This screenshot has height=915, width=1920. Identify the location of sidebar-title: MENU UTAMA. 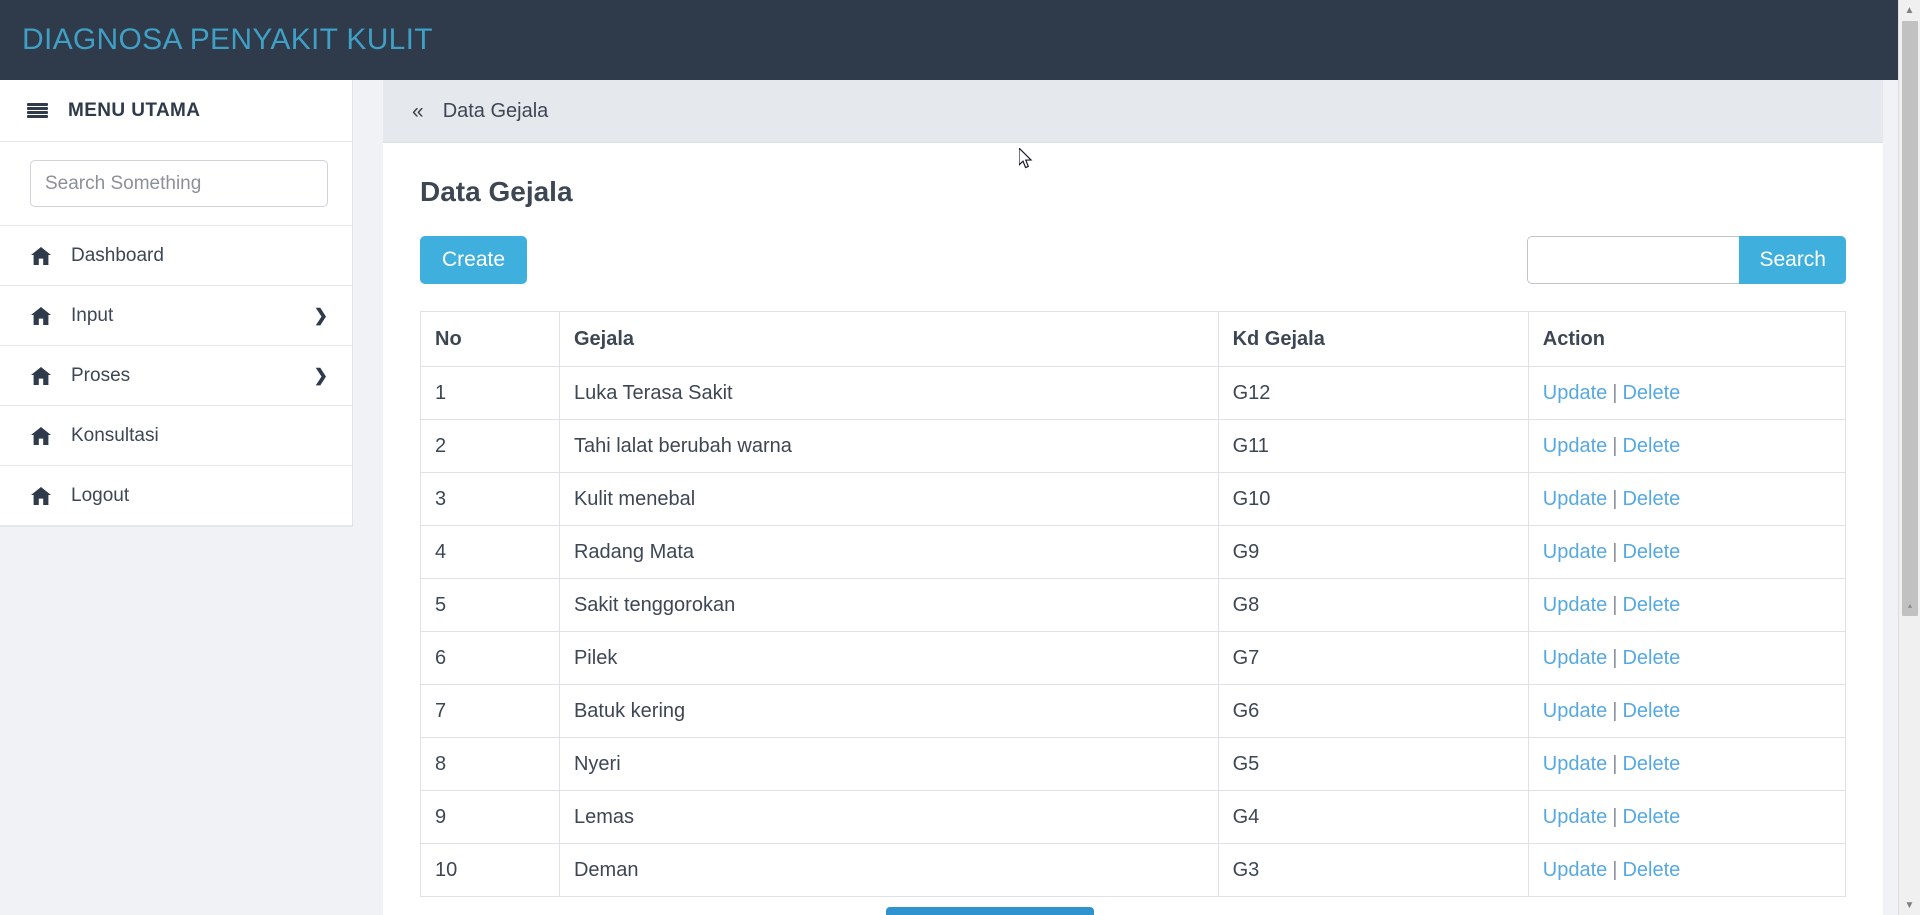
(134, 110).